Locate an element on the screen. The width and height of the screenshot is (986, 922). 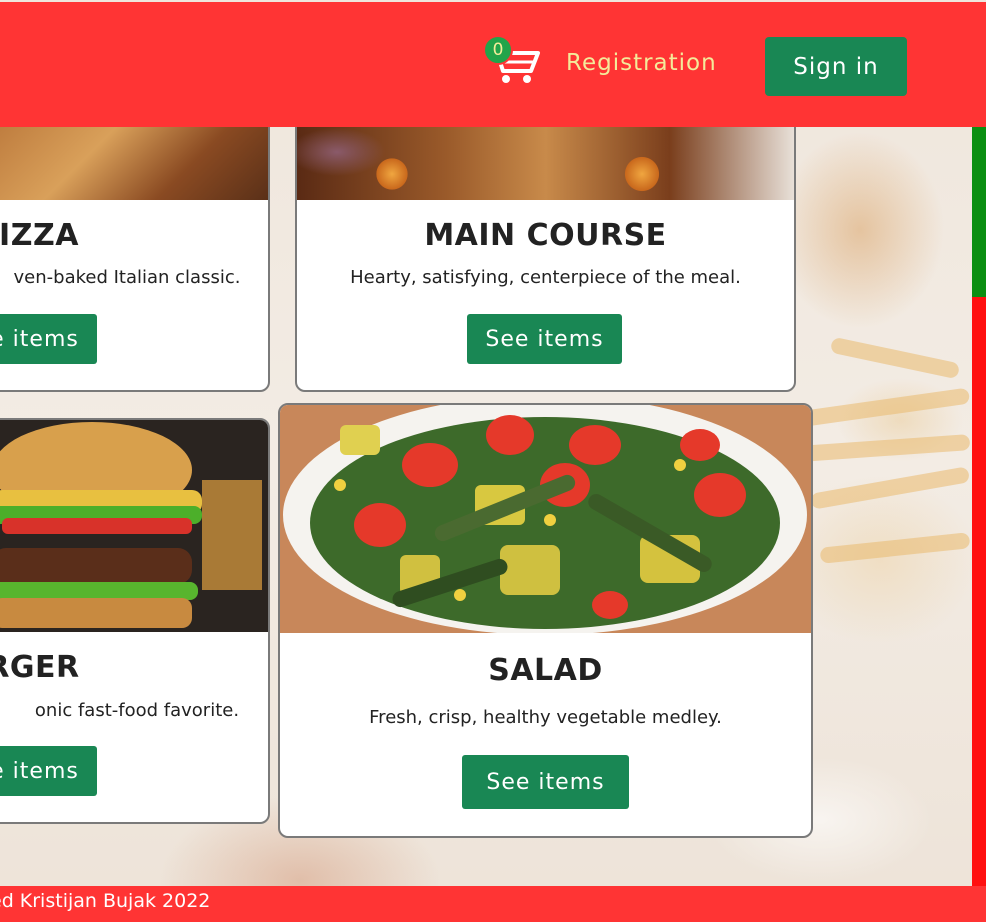
category-card-pizza: IZZA ven-baked Italian classic. e items is located at coordinates (135, 251).